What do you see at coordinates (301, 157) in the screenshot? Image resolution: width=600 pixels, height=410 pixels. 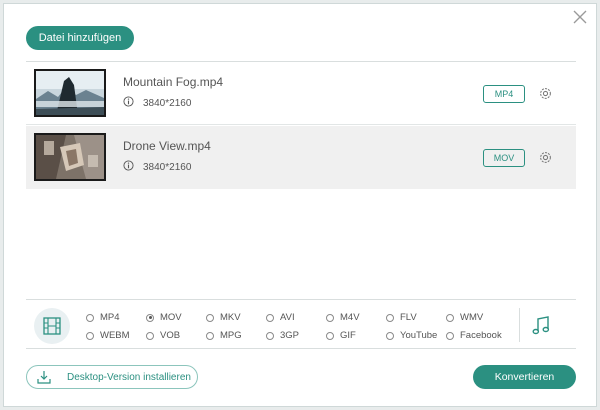 I see `file-row: Drone View.mp4 3840*2160 MOV` at bounding box center [301, 157].